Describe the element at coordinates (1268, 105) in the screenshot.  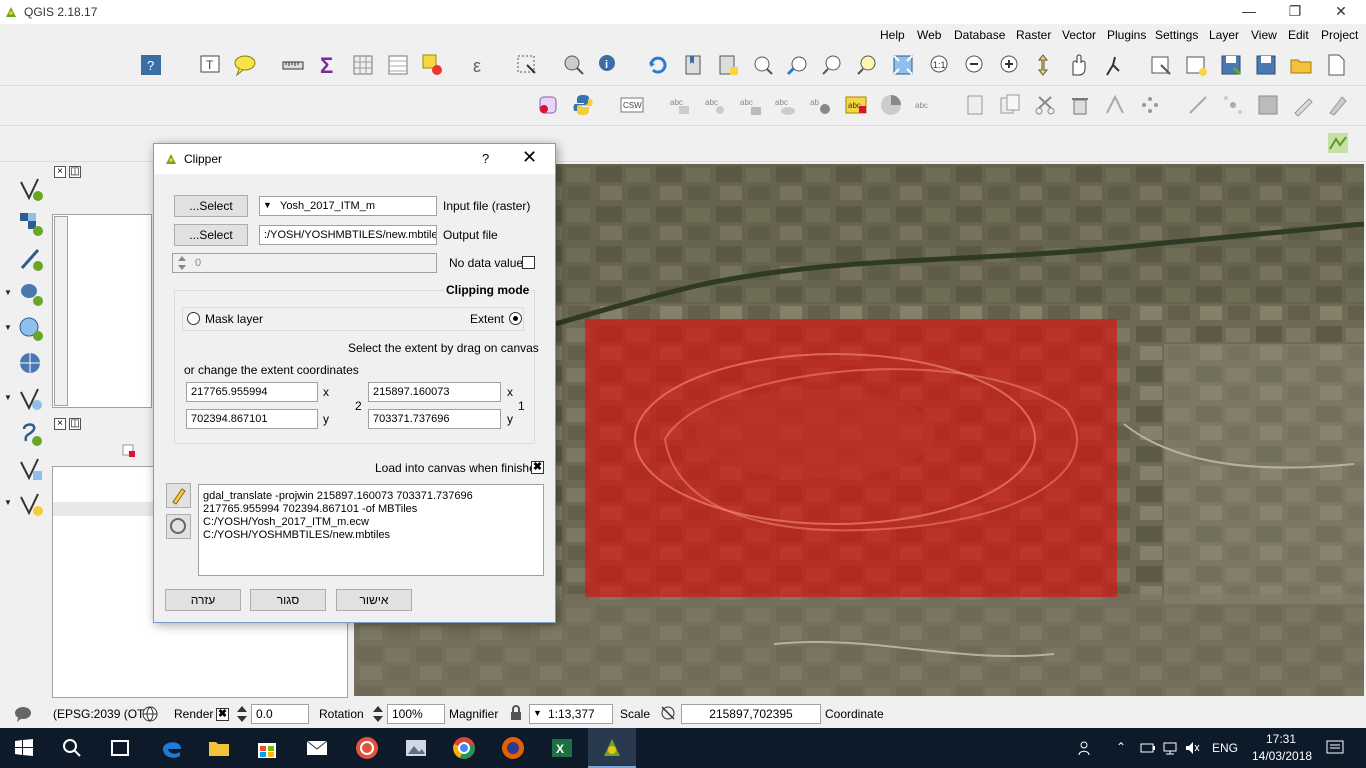
I see `save-layer-edits-icon` at that location.